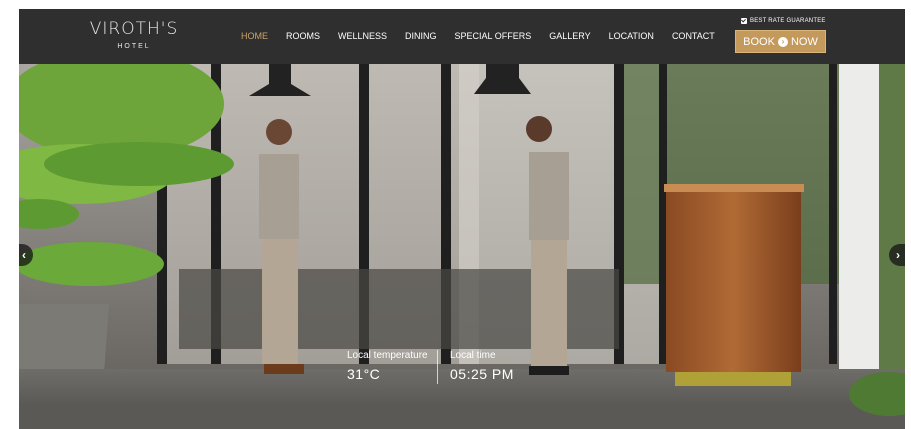 The width and height of the screenshot is (911, 429). What do you see at coordinates (693, 36) in the screenshot?
I see `nav-contact: CONTACT` at bounding box center [693, 36].